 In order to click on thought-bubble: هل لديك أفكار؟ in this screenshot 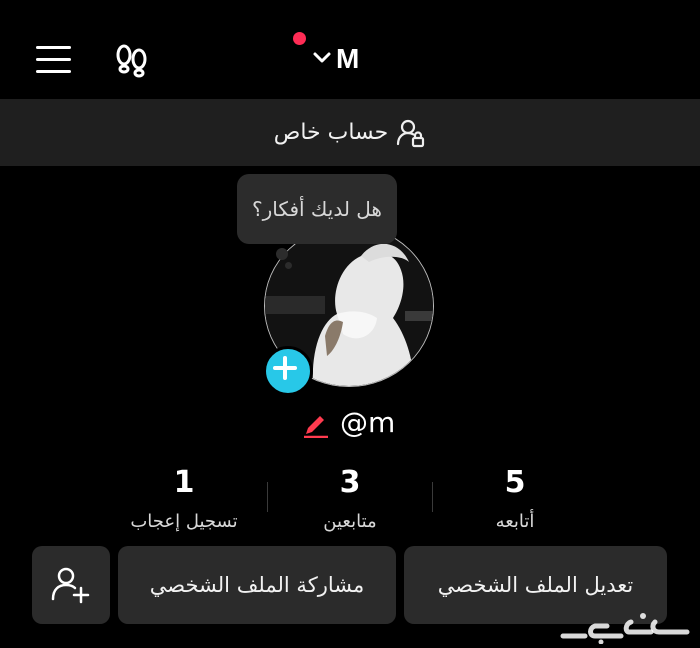, I will do `click(317, 209)`.